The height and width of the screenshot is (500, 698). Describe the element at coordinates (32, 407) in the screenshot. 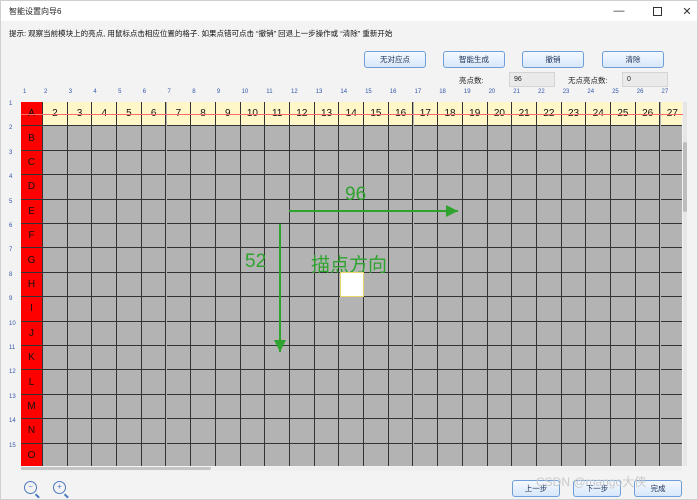

I see `row-header-cell: M` at that location.